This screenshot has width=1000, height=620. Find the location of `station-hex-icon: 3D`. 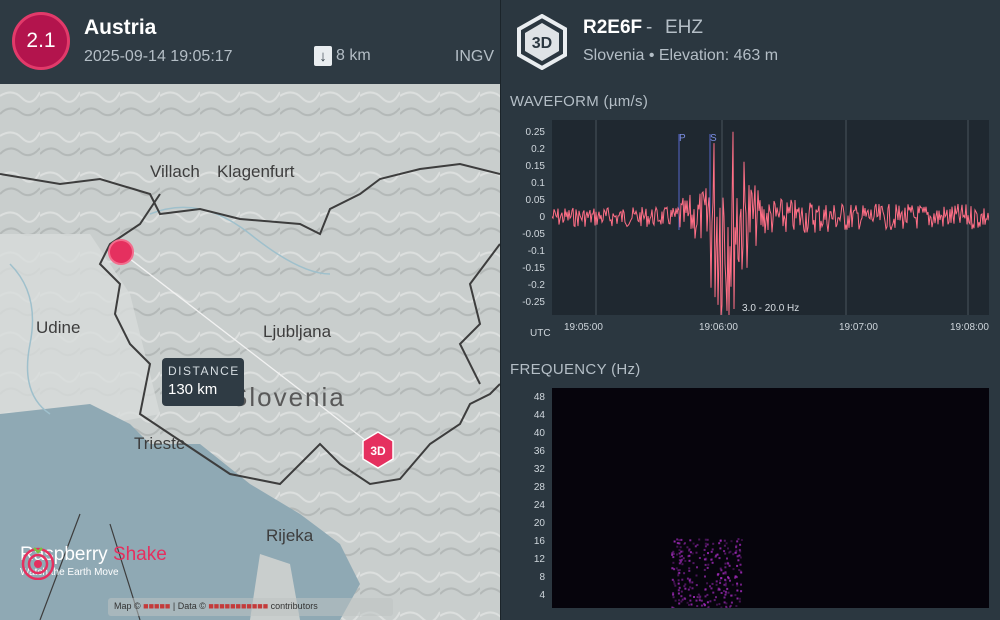

station-hex-icon: 3D is located at coordinates (542, 42).